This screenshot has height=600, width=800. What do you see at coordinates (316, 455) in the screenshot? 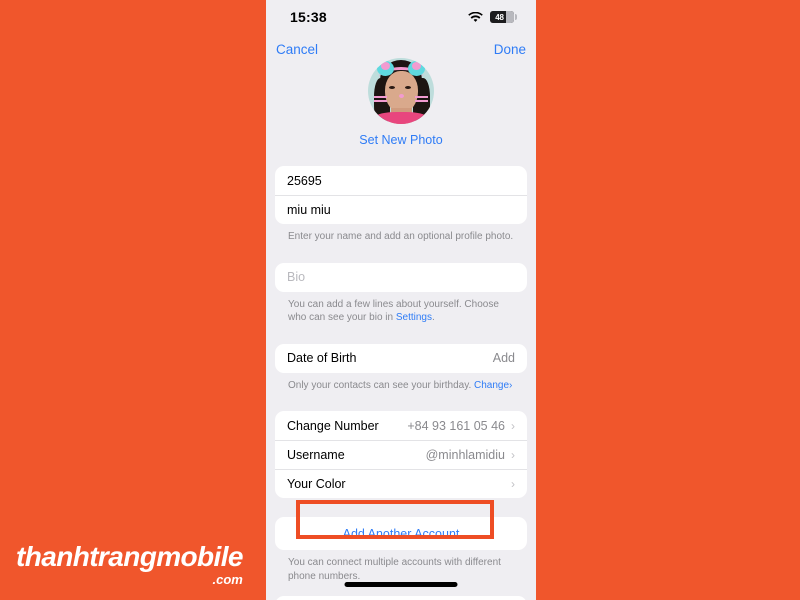
I see `username-label: Username` at bounding box center [316, 455].